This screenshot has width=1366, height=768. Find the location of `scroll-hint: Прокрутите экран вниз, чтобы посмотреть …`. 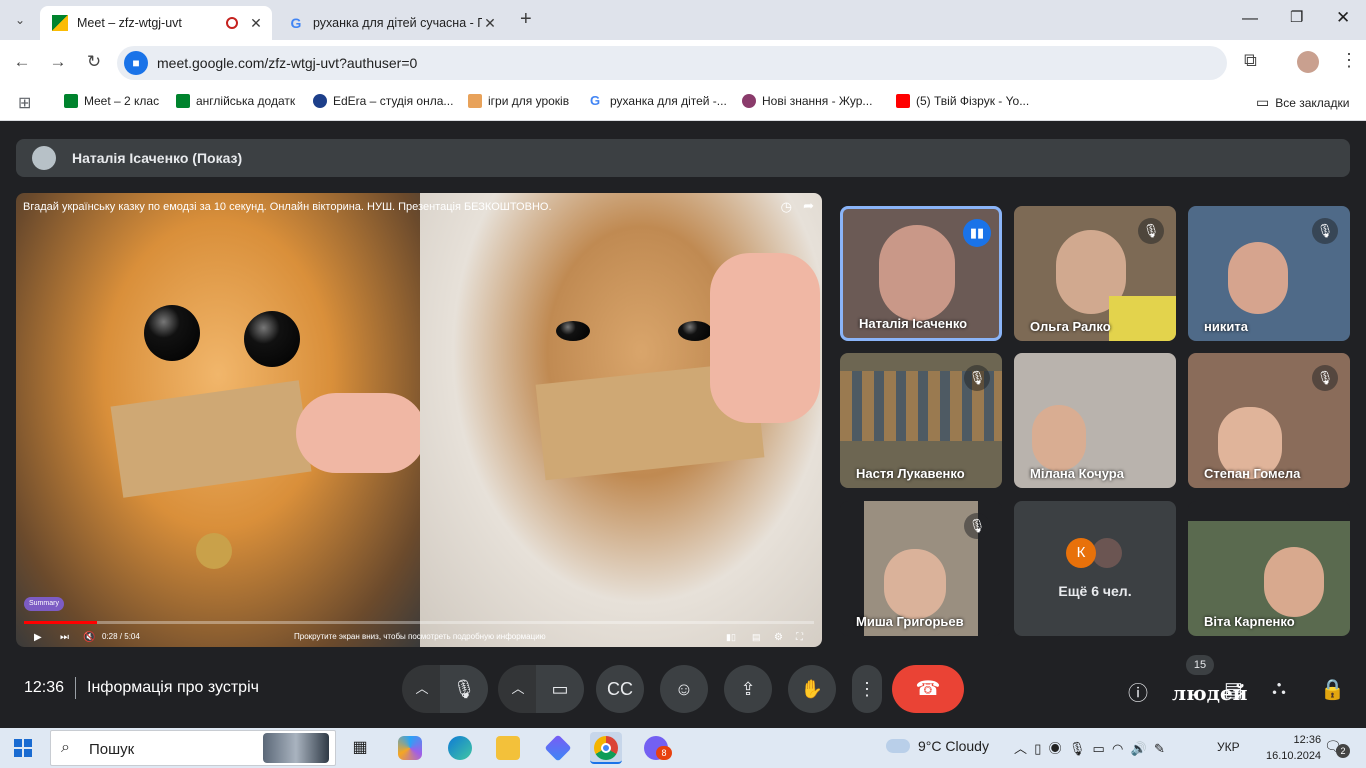

scroll-hint: Прокрутите экран вниз, чтобы посмотреть … is located at coordinates (420, 636).